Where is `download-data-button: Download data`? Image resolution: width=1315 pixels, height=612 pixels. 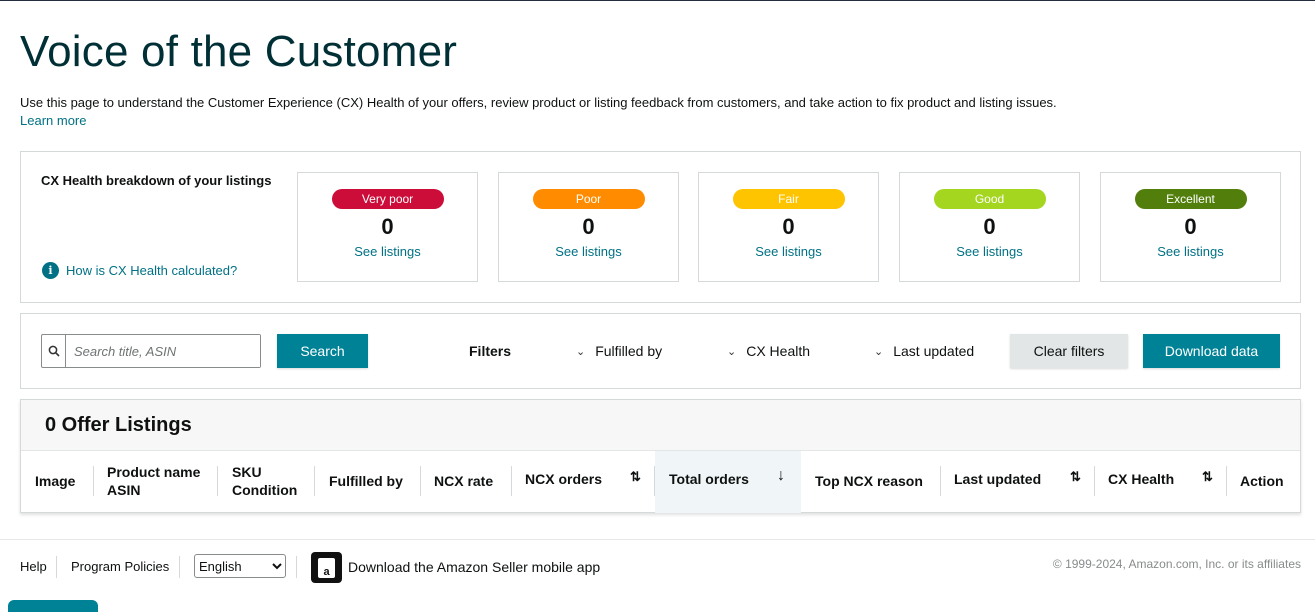 download-data-button: Download data is located at coordinates (1211, 351).